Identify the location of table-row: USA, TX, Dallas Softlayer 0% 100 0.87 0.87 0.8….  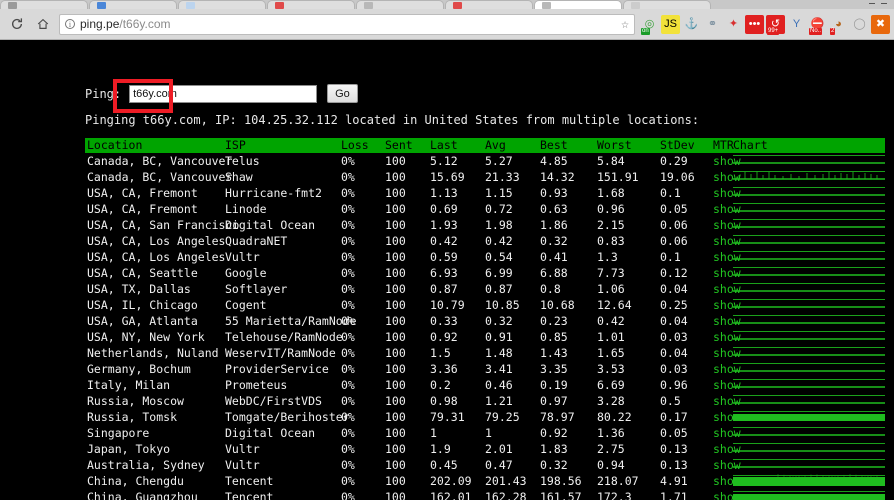
(485, 289).